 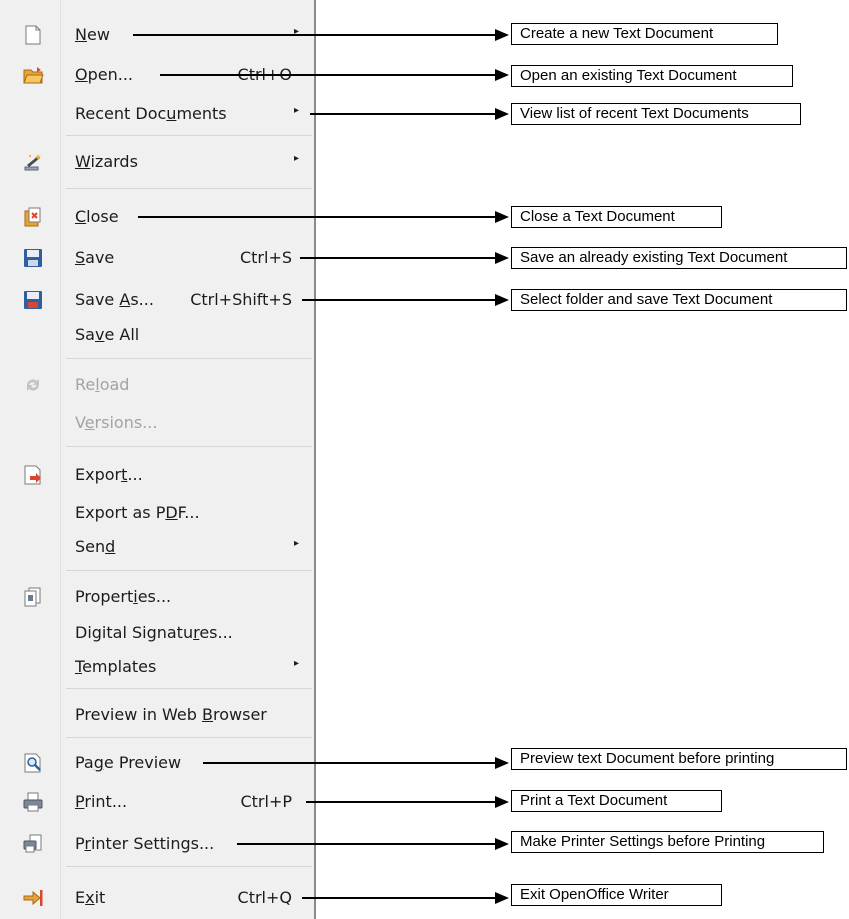 What do you see at coordinates (652, 76) in the screenshot?
I see `callout-label: Open an existing Text Document` at bounding box center [652, 76].